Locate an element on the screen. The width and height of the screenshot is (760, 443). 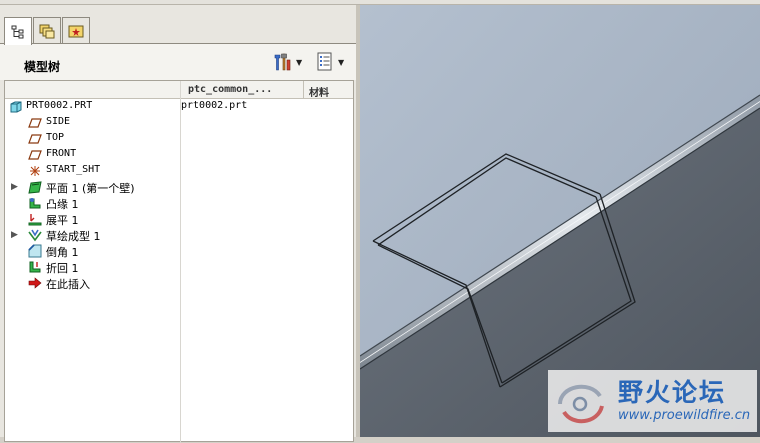
panel-title: 模型树 is located at coordinates (42, 67).